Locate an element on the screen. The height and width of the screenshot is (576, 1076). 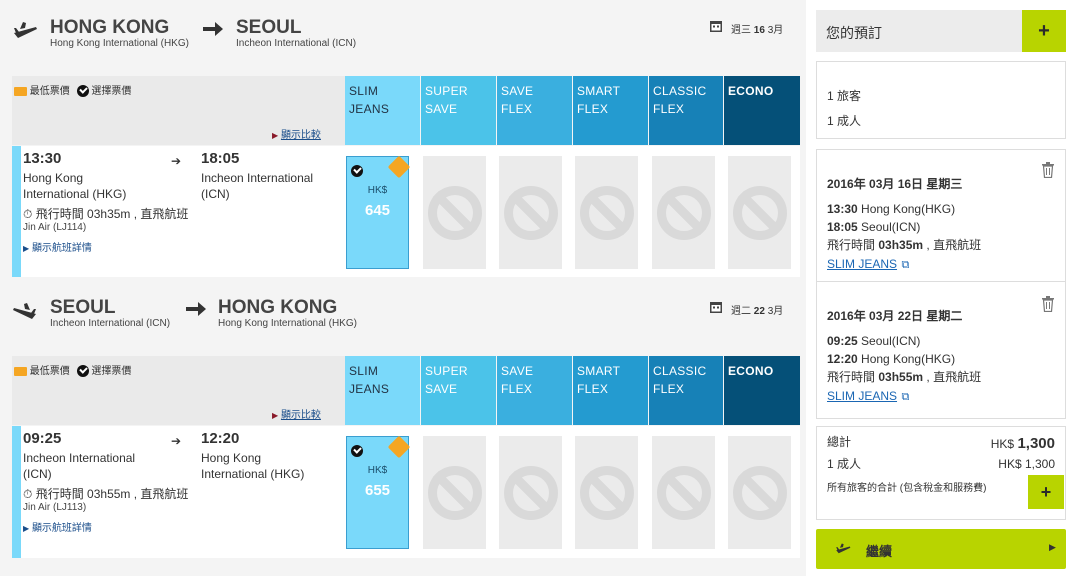
calendar-icon is located at coordinates (716, 26).